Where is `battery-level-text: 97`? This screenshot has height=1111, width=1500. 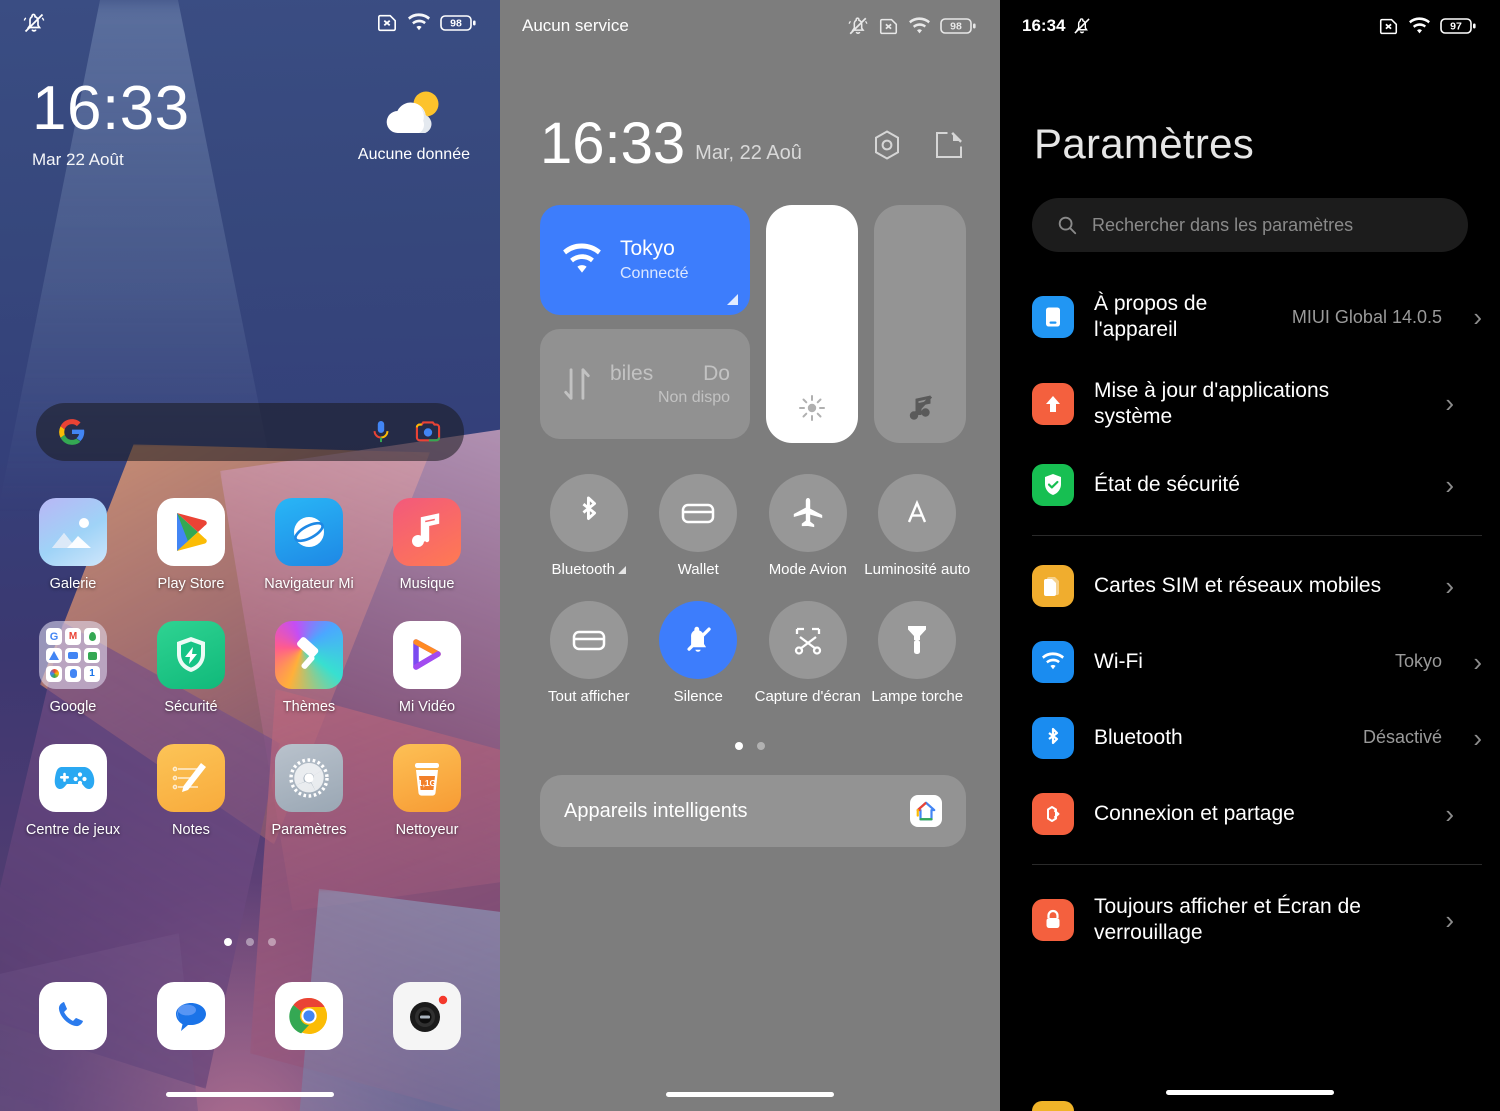 battery-level-text: 97 is located at coordinates (1456, 27).